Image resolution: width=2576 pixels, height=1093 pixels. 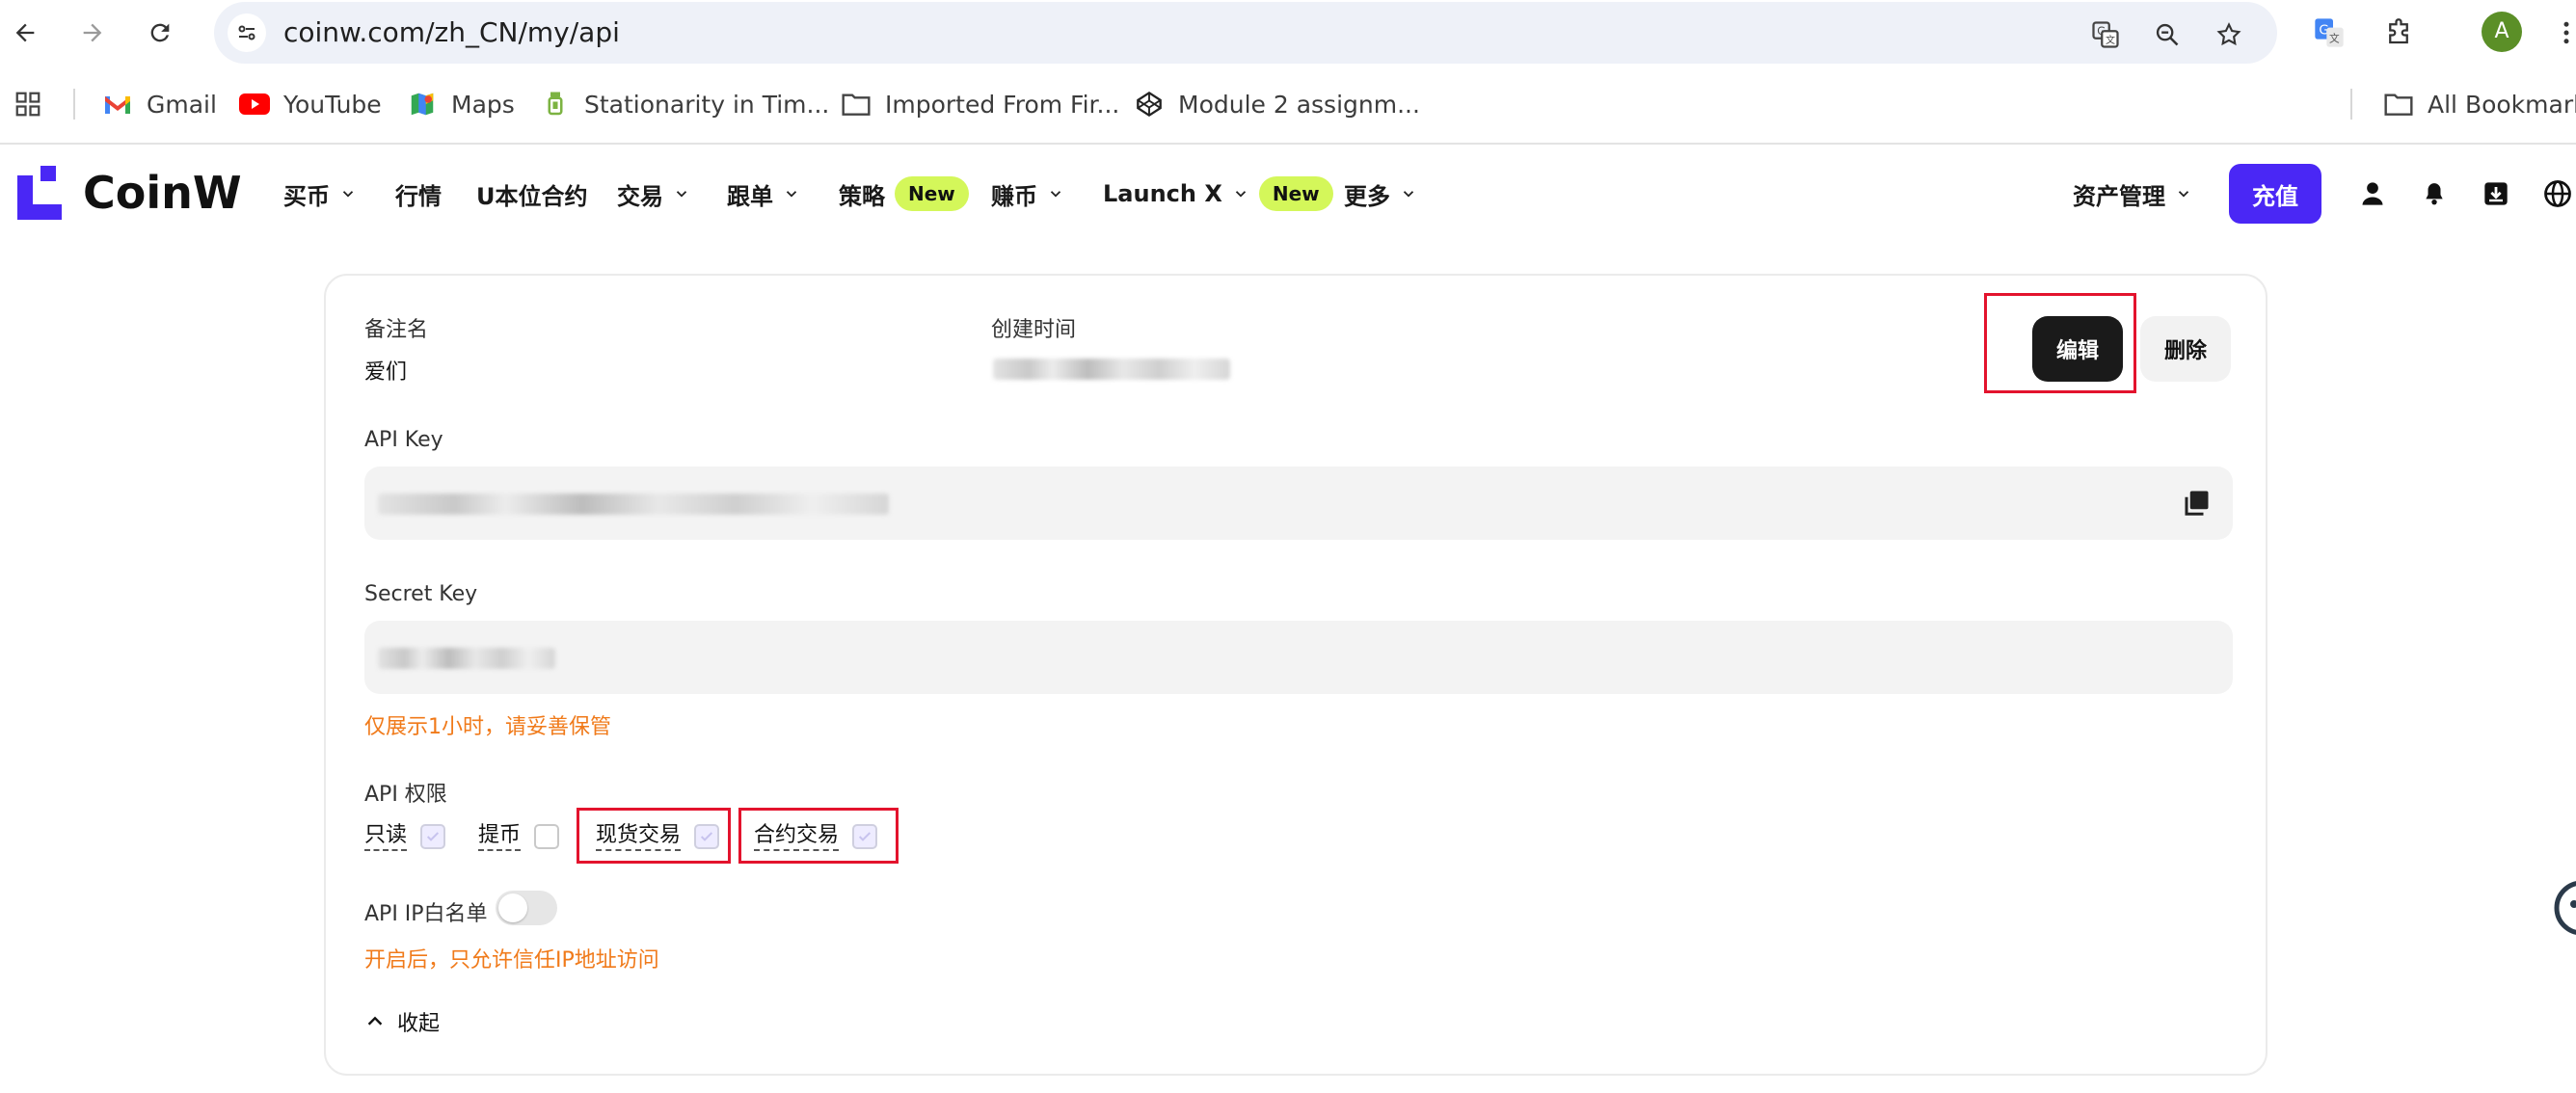 I want to click on nav-asset-management: 资产管理, so click(x=2132, y=194).